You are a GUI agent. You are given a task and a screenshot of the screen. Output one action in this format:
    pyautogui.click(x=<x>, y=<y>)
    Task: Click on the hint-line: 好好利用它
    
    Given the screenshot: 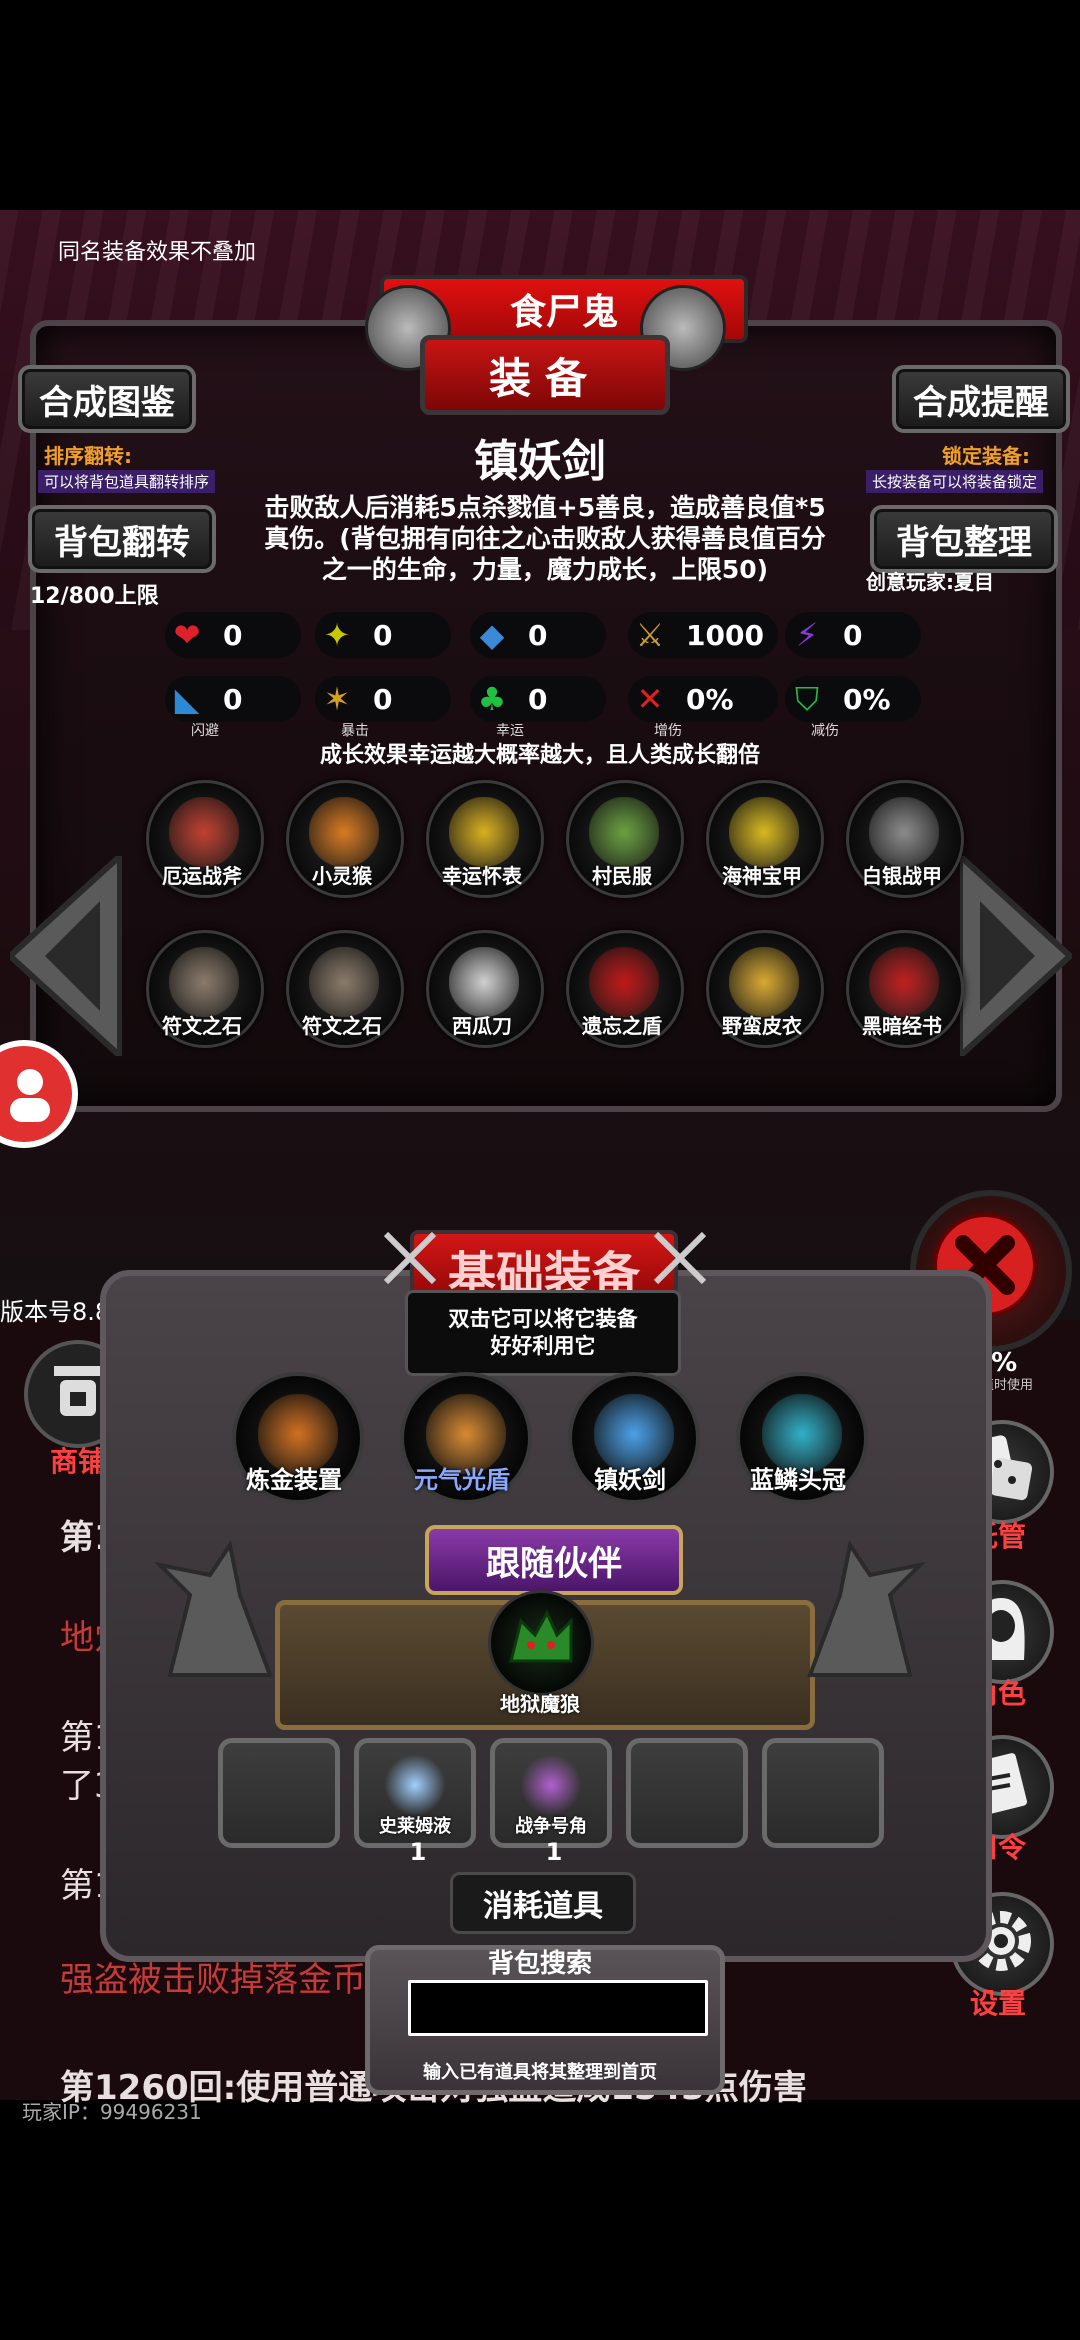 What is the action you would take?
    pyautogui.click(x=543, y=1346)
    